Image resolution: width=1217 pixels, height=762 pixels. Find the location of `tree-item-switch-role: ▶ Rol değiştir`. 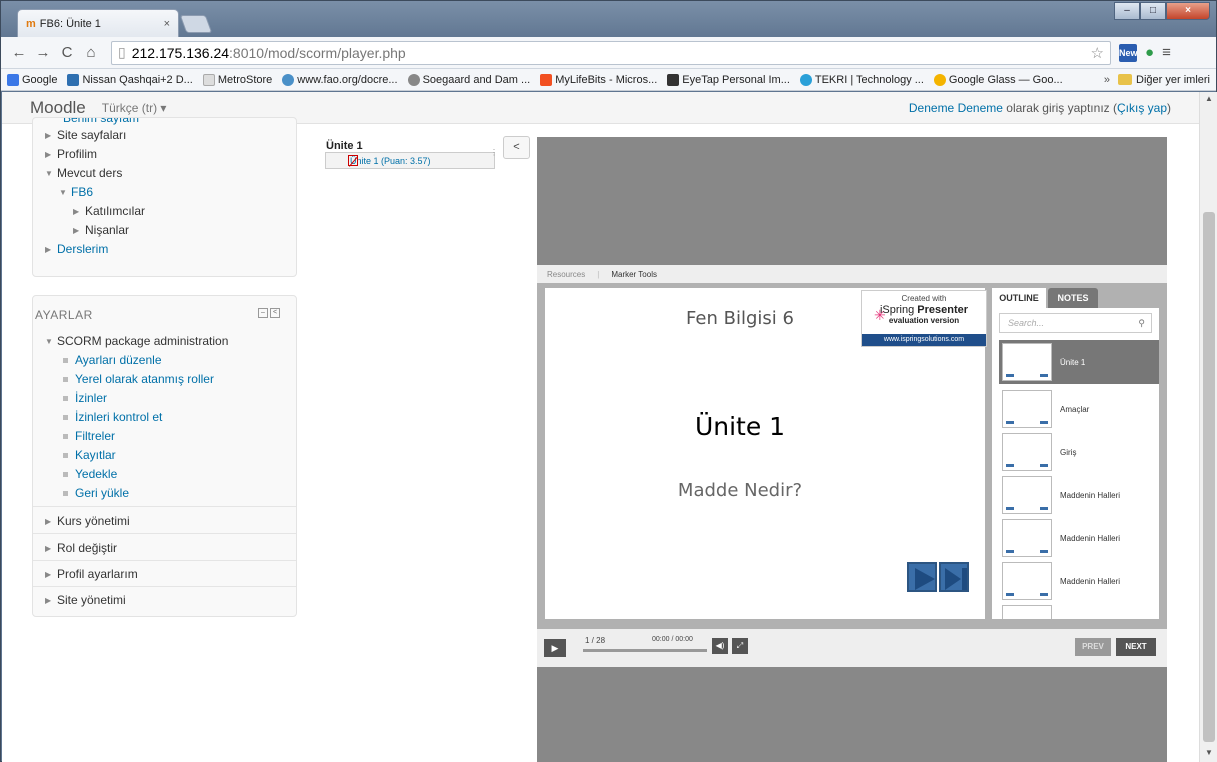

tree-item-switch-role: ▶ Rol değiştir is located at coordinates (81, 548).